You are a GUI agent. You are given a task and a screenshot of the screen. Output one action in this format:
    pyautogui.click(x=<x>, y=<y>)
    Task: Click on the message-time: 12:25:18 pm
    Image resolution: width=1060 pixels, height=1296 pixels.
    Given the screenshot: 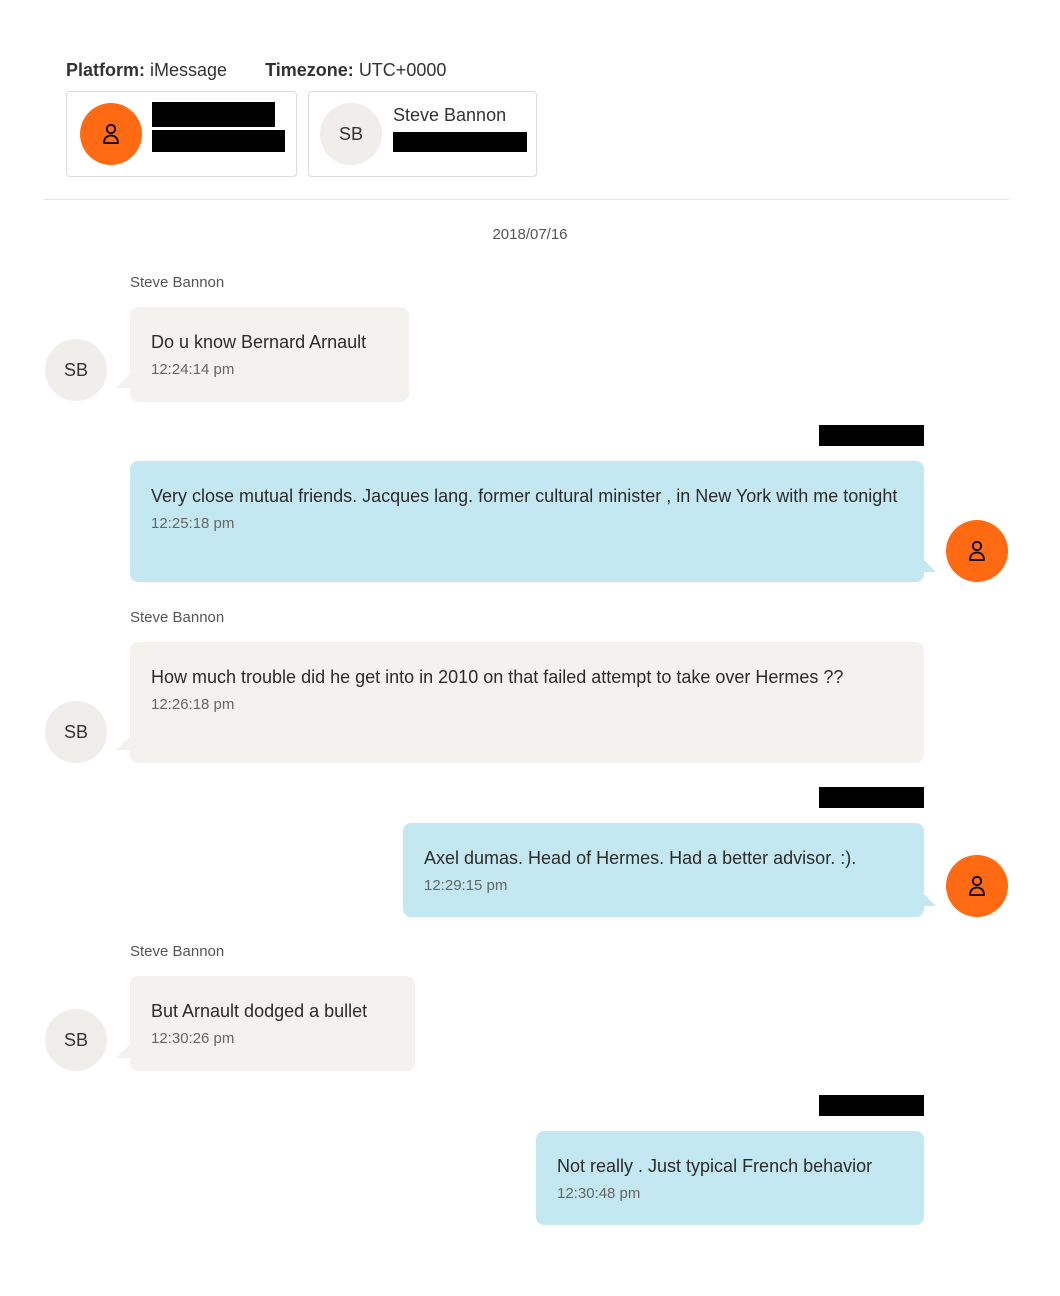 What is the action you would take?
    pyautogui.click(x=193, y=523)
    